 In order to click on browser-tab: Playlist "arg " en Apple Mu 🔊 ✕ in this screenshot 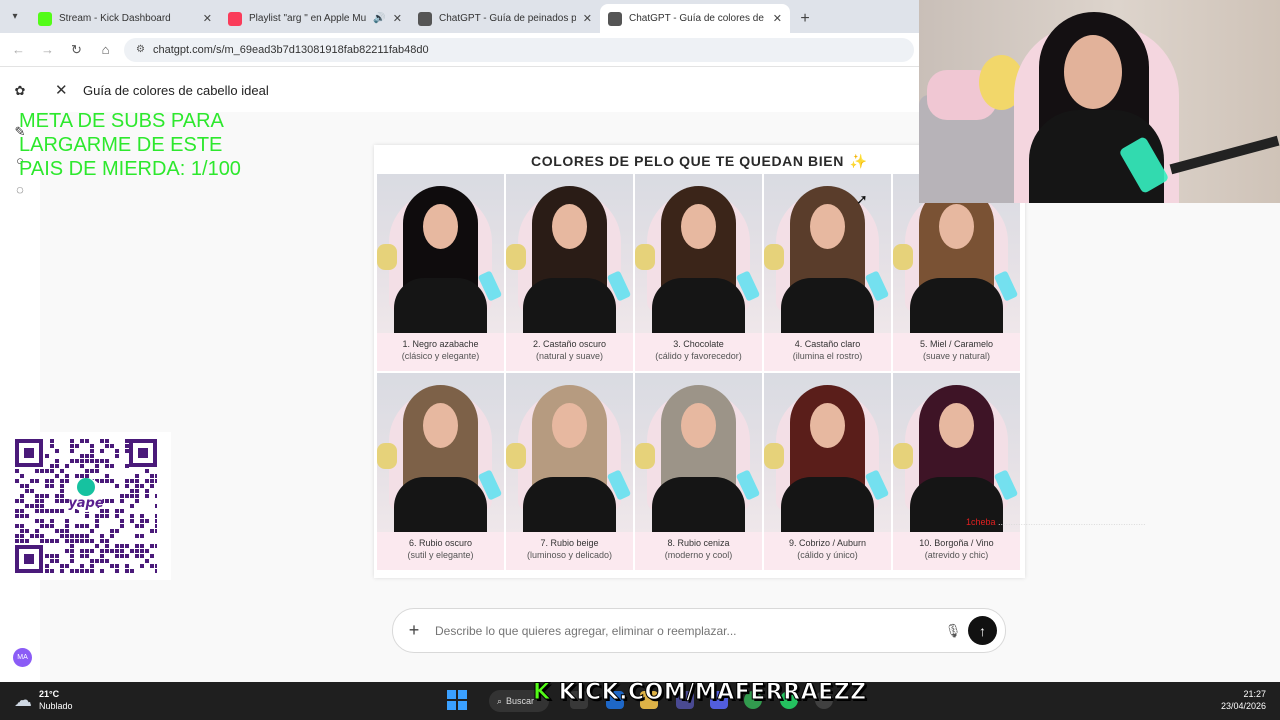, I will do `click(315, 18)`.